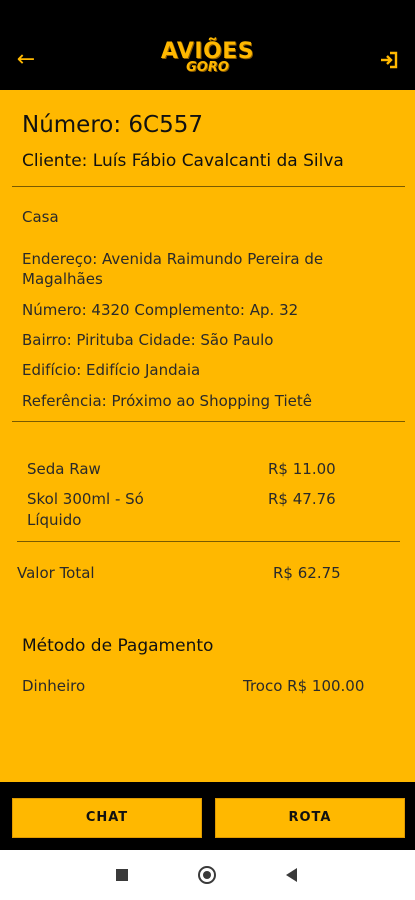 This screenshot has width=415, height=900. I want to click on logout-button, so click(389, 60).